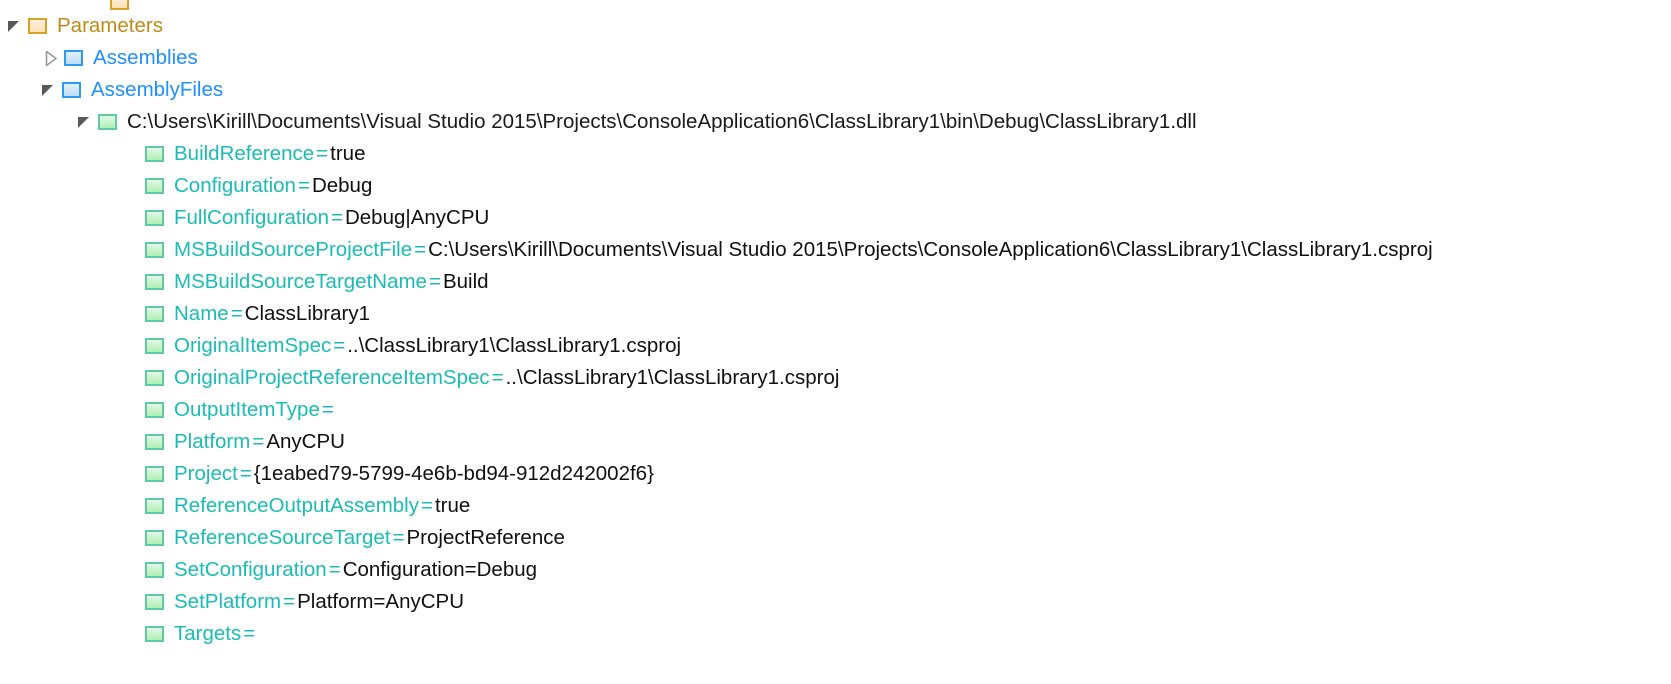  I want to click on expander-collapsed-icon, so click(51, 58).